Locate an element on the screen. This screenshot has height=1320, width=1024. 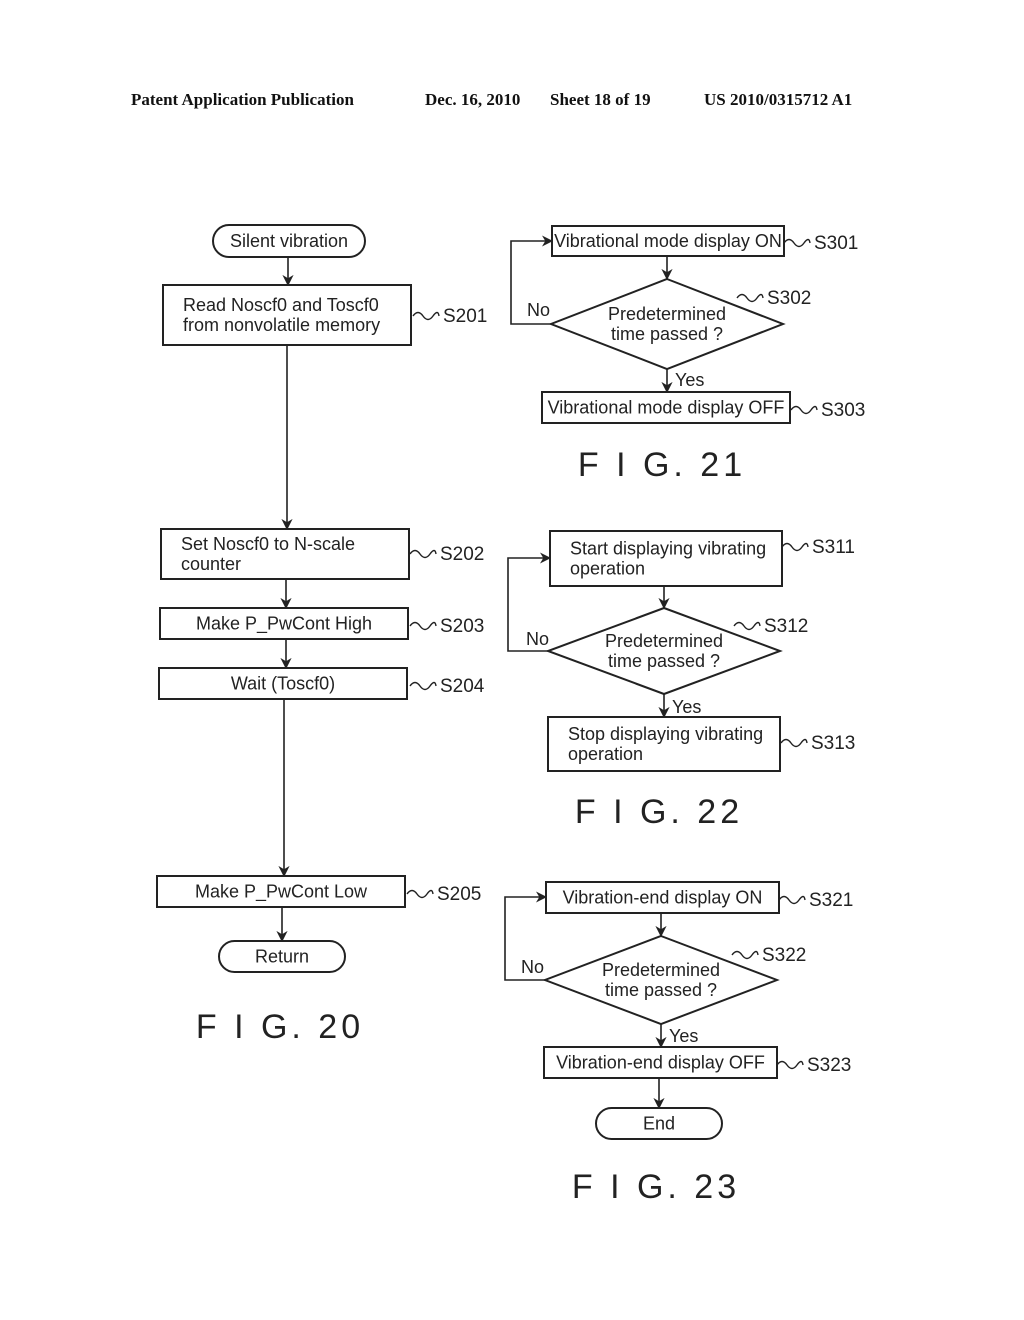
node-text: Start displaying vibrating is located at coordinates (668, 549).